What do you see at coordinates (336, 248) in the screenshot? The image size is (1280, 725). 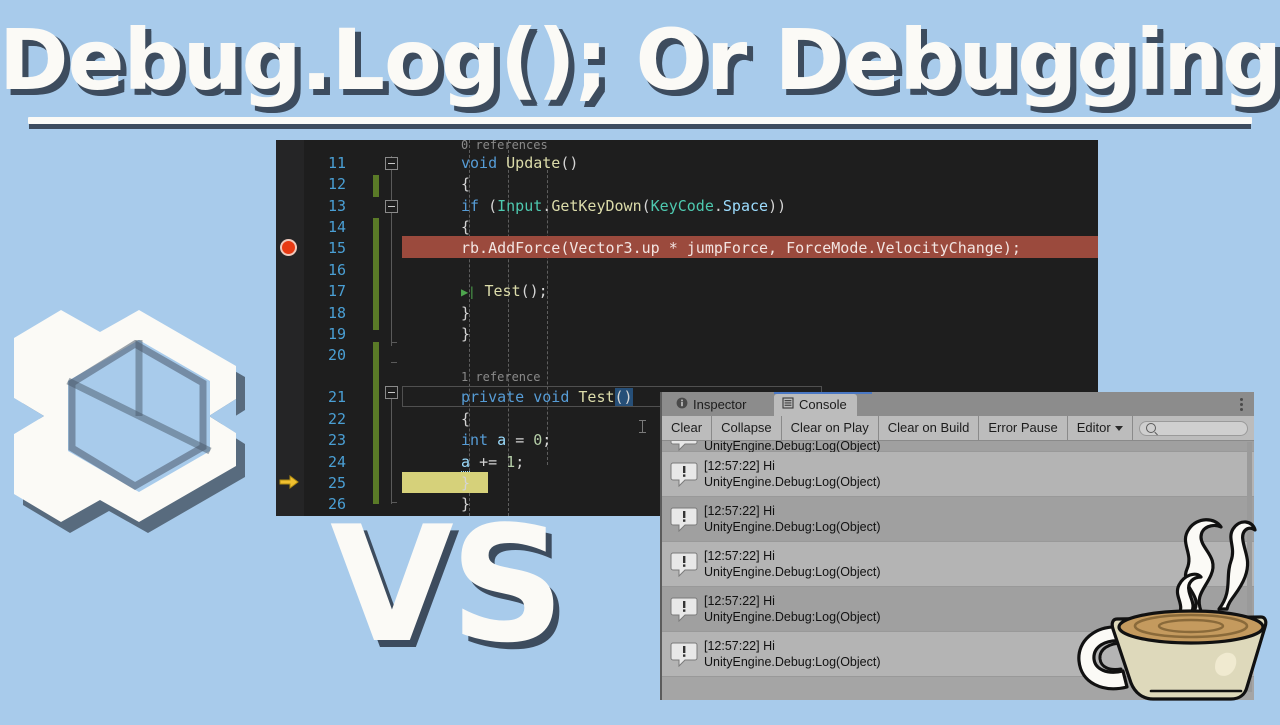 I see `line-number: 15` at bounding box center [336, 248].